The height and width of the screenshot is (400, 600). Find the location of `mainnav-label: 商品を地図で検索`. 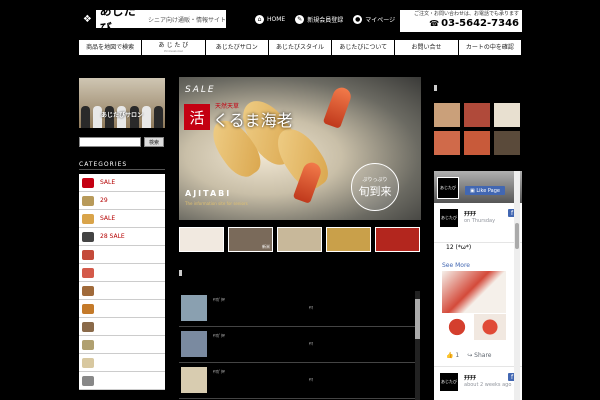

mainnav-label: 商品を地図で検索 is located at coordinates (110, 47).